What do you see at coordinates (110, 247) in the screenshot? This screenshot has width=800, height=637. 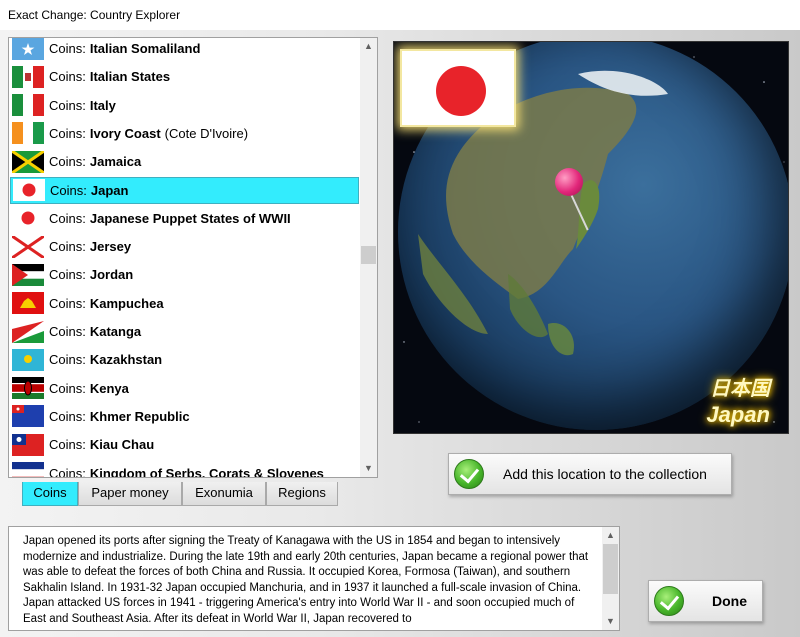 I see `list-item-country: Jersey` at bounding box center [110, 247].